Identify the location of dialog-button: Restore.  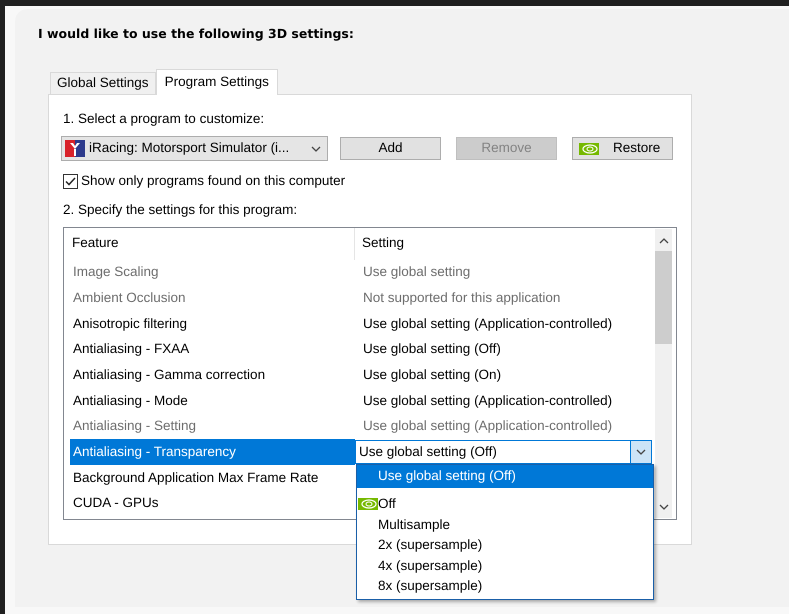
(622, 148).